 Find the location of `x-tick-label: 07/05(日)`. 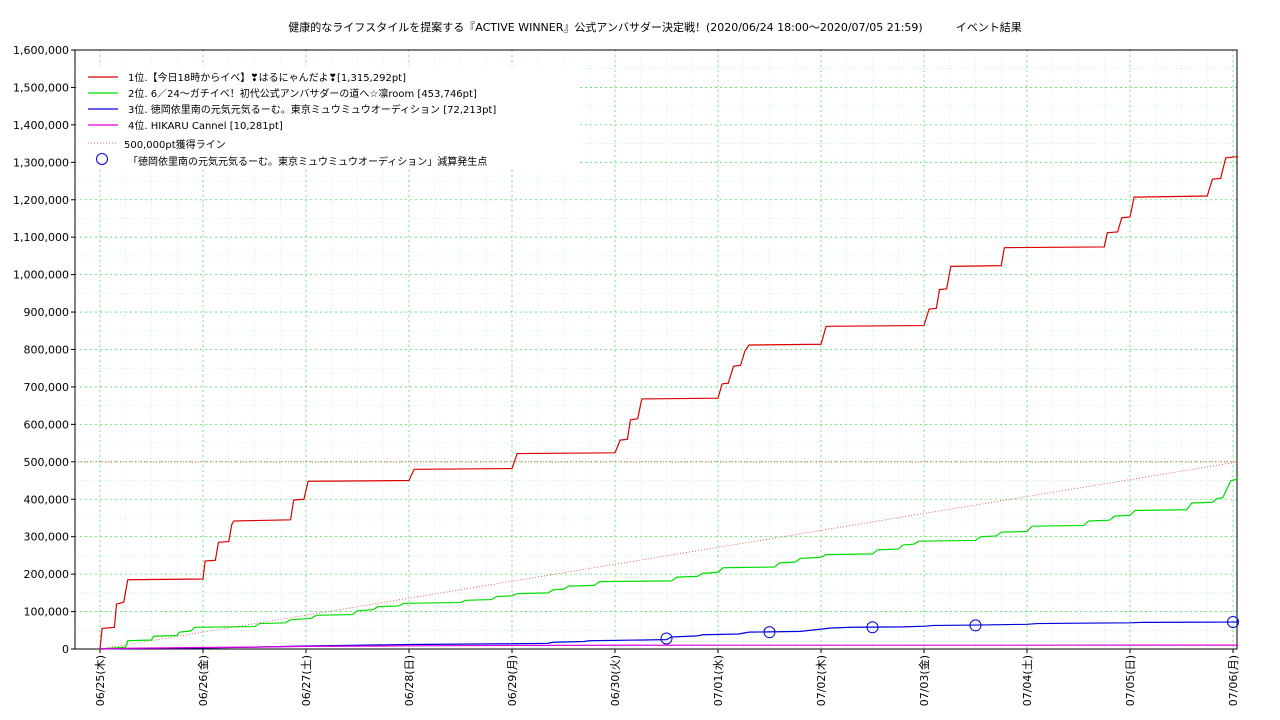

x-tick-label: 07/05(日) is located at coordinates (1130, 680).